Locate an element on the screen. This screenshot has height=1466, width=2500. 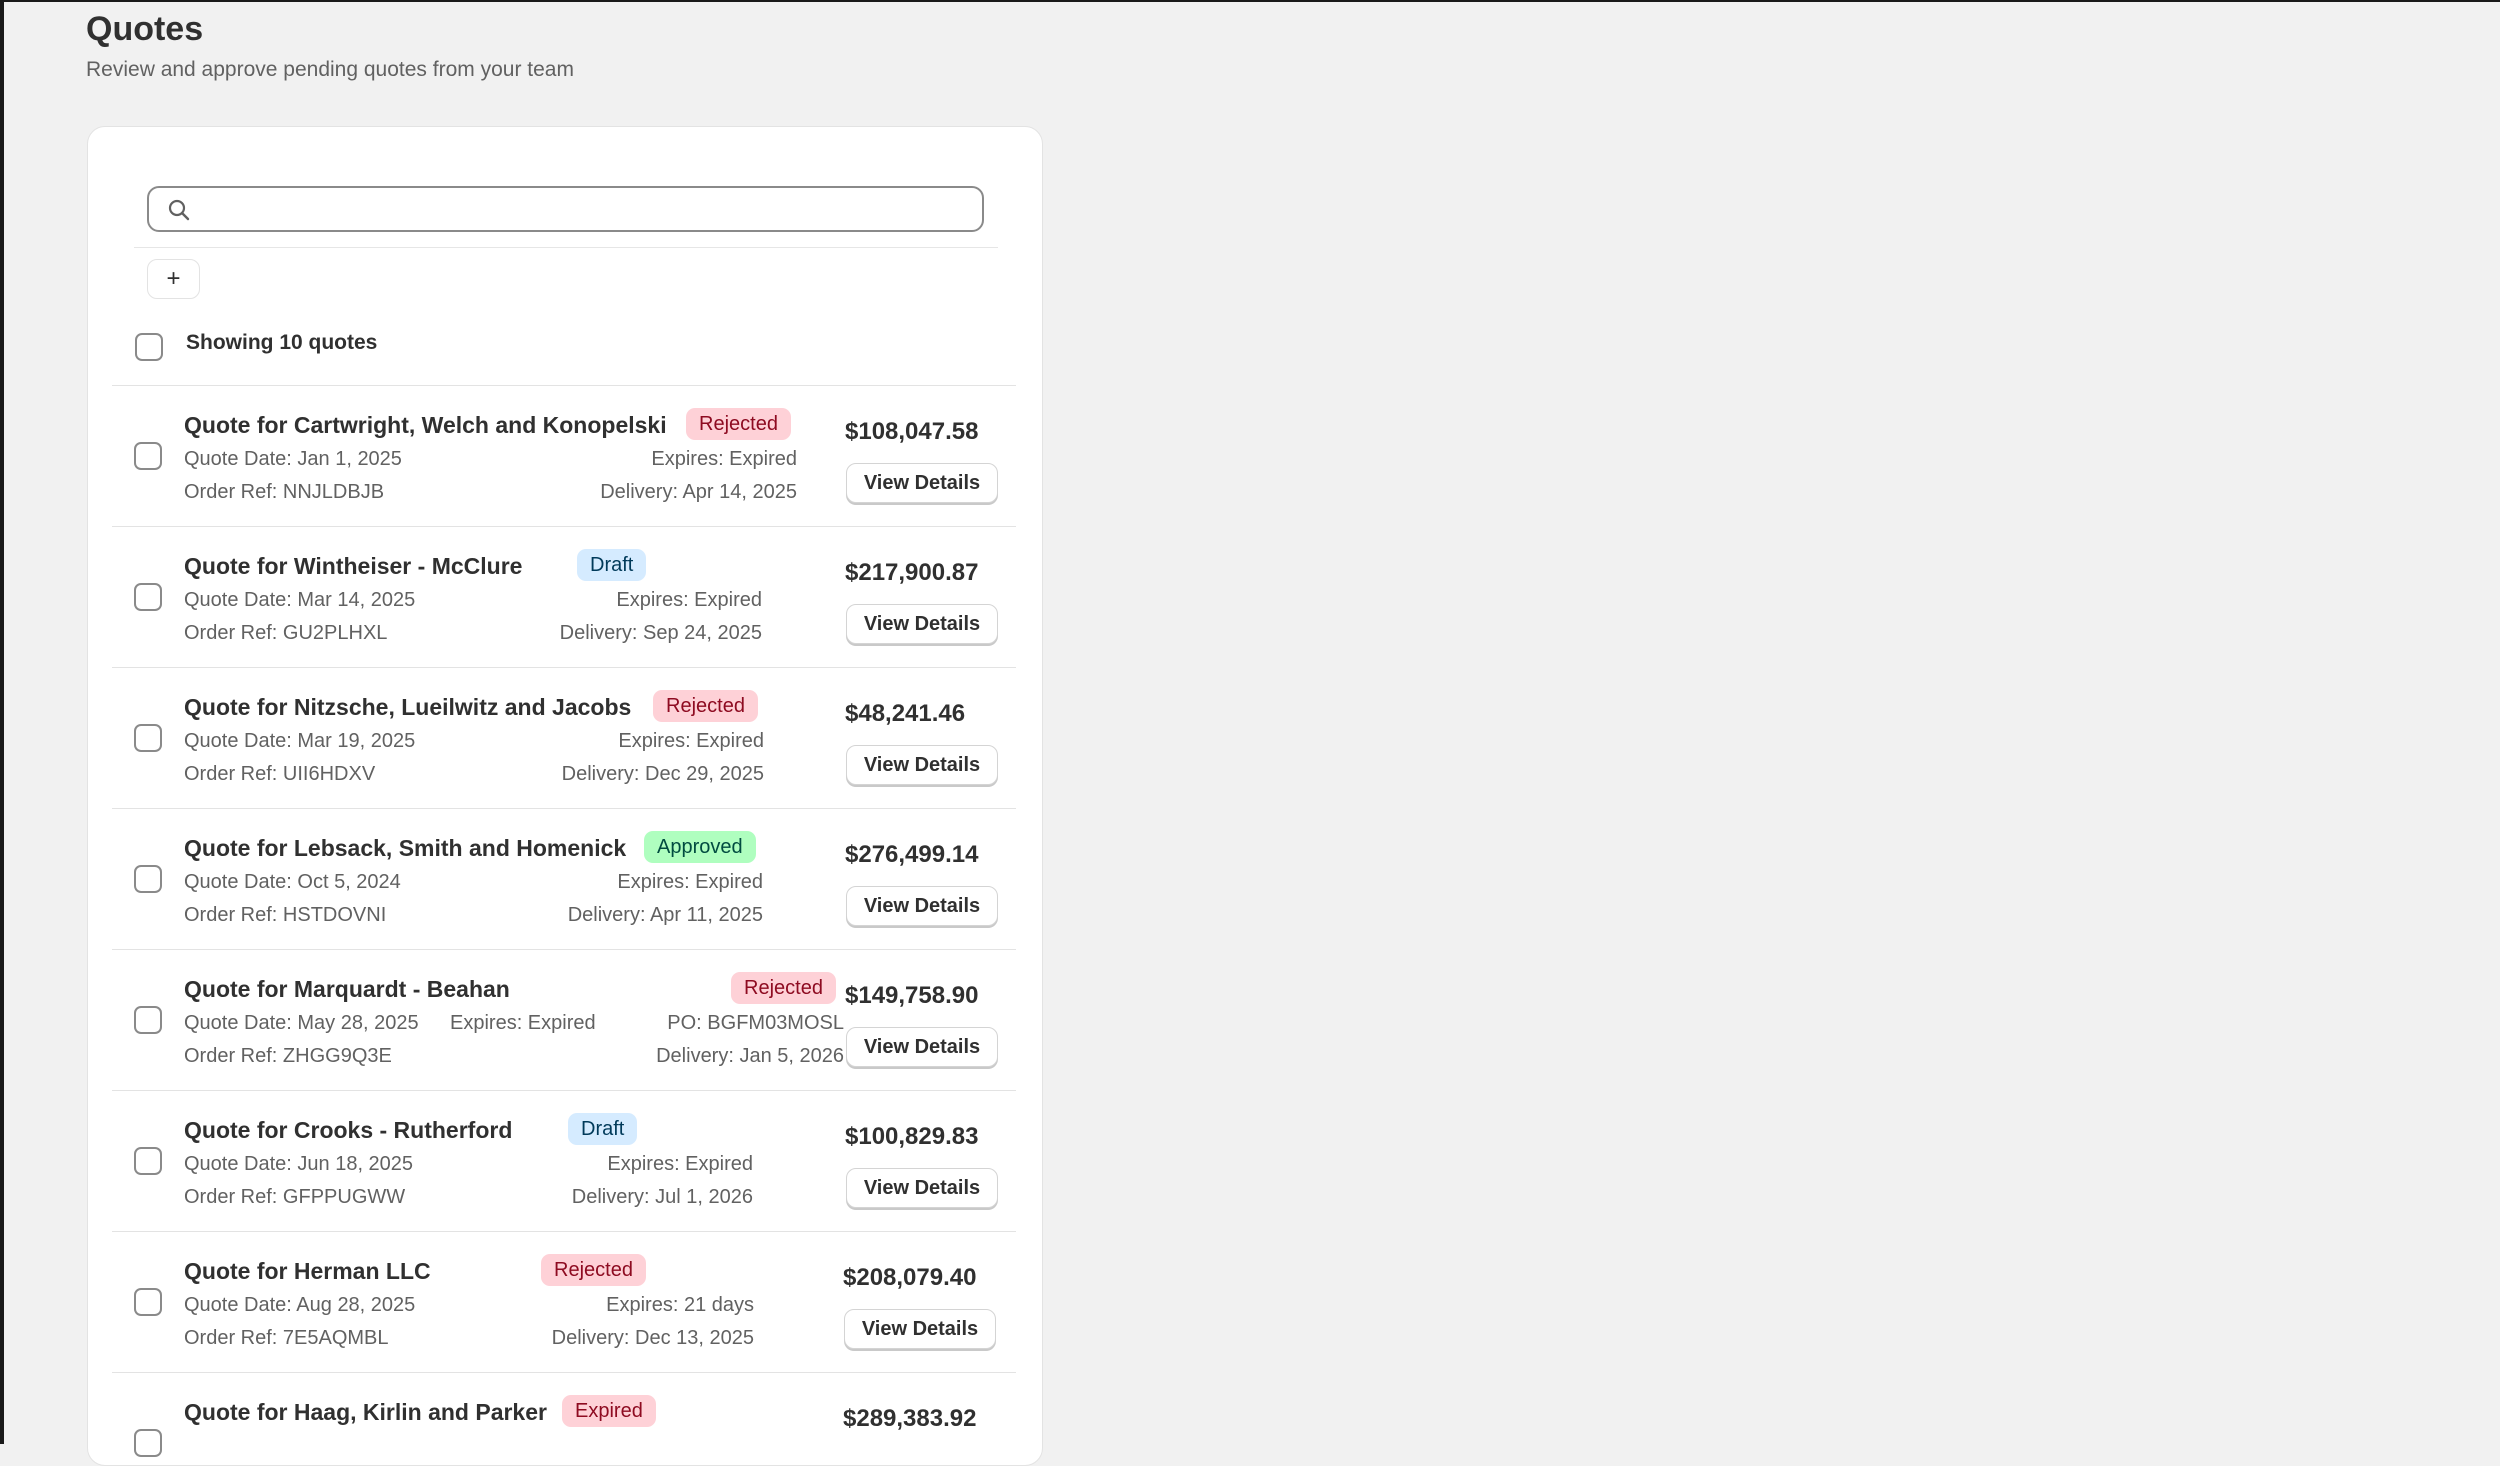
quote-title: Quote for Nitzsche, Lueilwitz and Jacobs is located at coordinates (408, 707).